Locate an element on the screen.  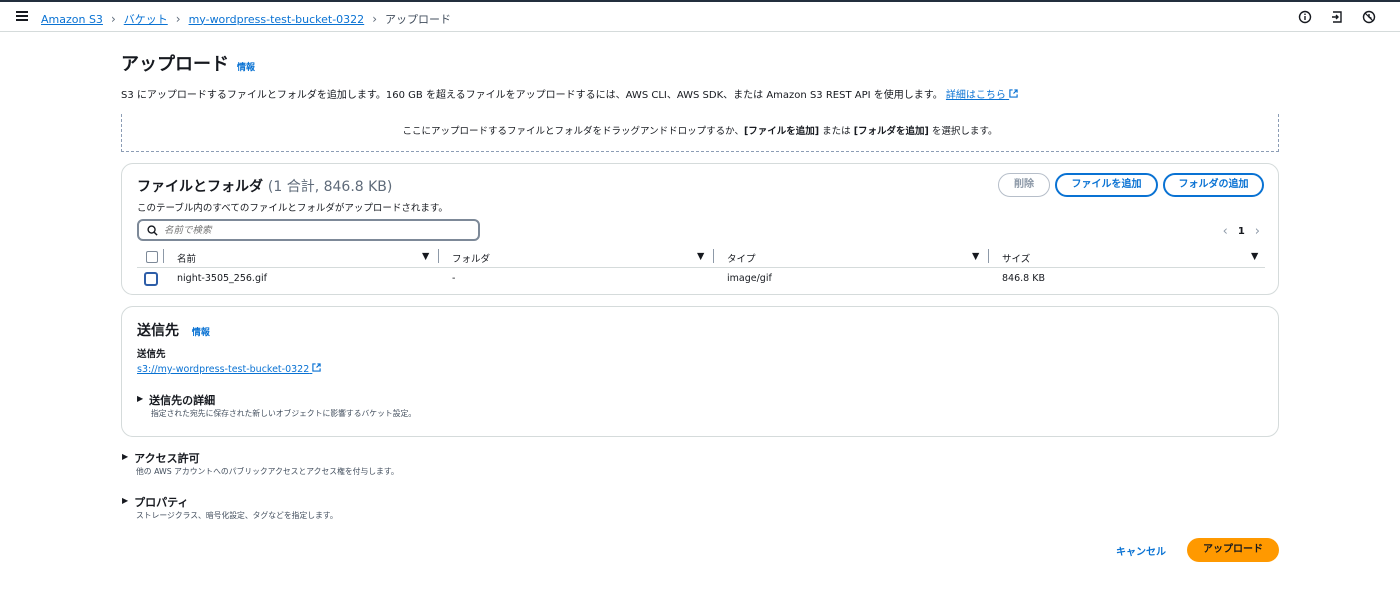
files-title-text: ファイルとフォルダ is located at coordinates (200, 187).